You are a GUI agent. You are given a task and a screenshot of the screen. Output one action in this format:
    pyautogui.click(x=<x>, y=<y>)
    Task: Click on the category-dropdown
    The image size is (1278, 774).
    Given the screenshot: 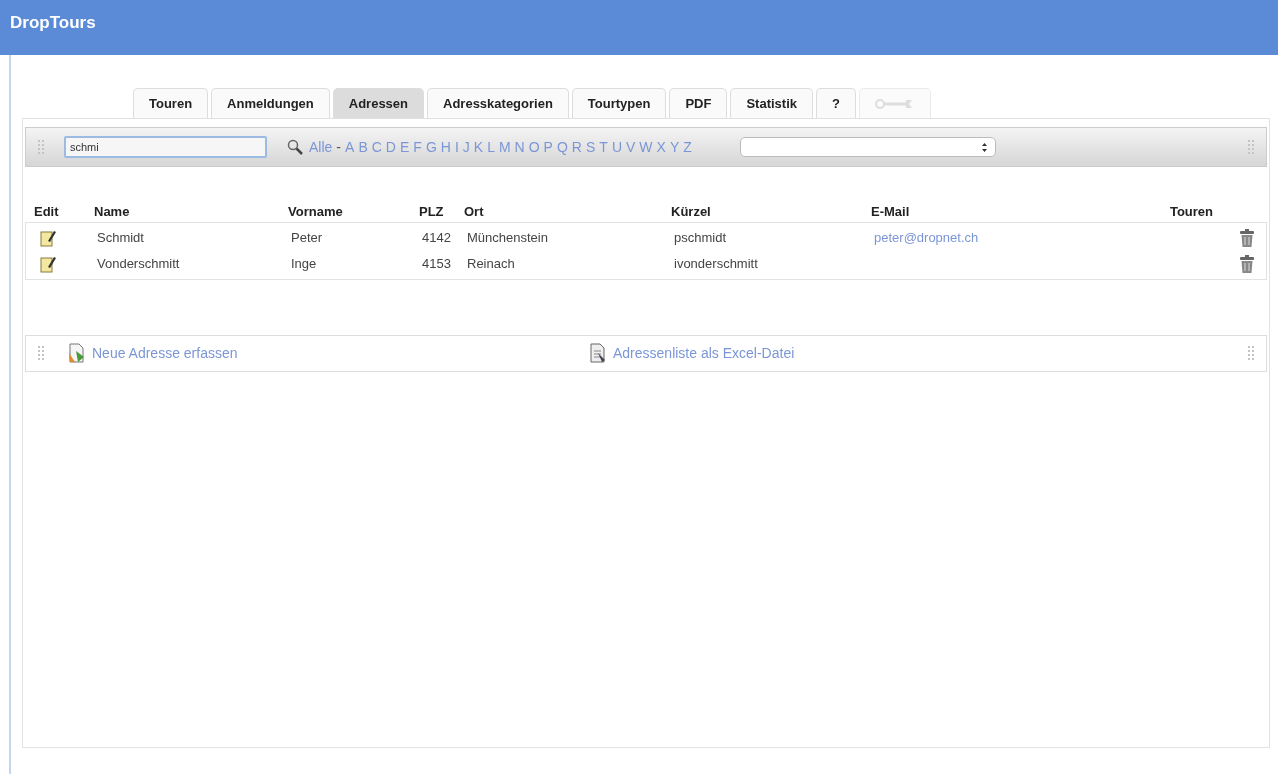 What is the action you would take?
    pyautogui.click(x=867, y=147)
    